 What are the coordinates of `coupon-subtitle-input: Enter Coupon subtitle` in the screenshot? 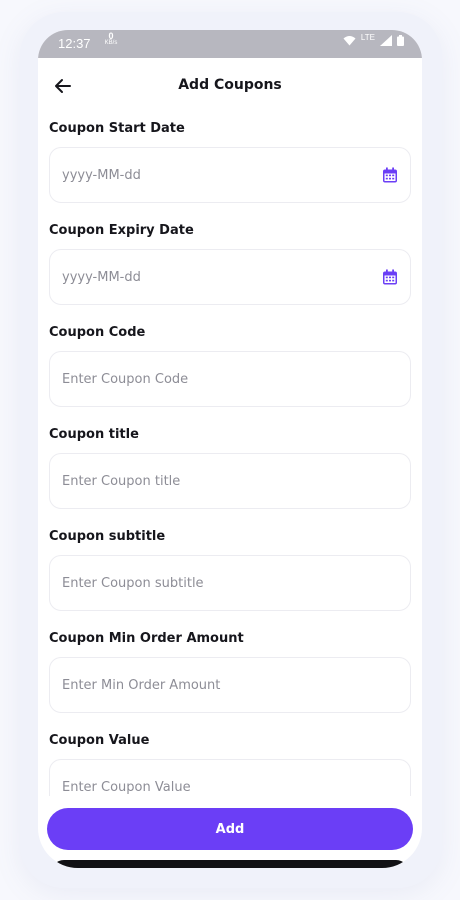 It's located at (230, 583).